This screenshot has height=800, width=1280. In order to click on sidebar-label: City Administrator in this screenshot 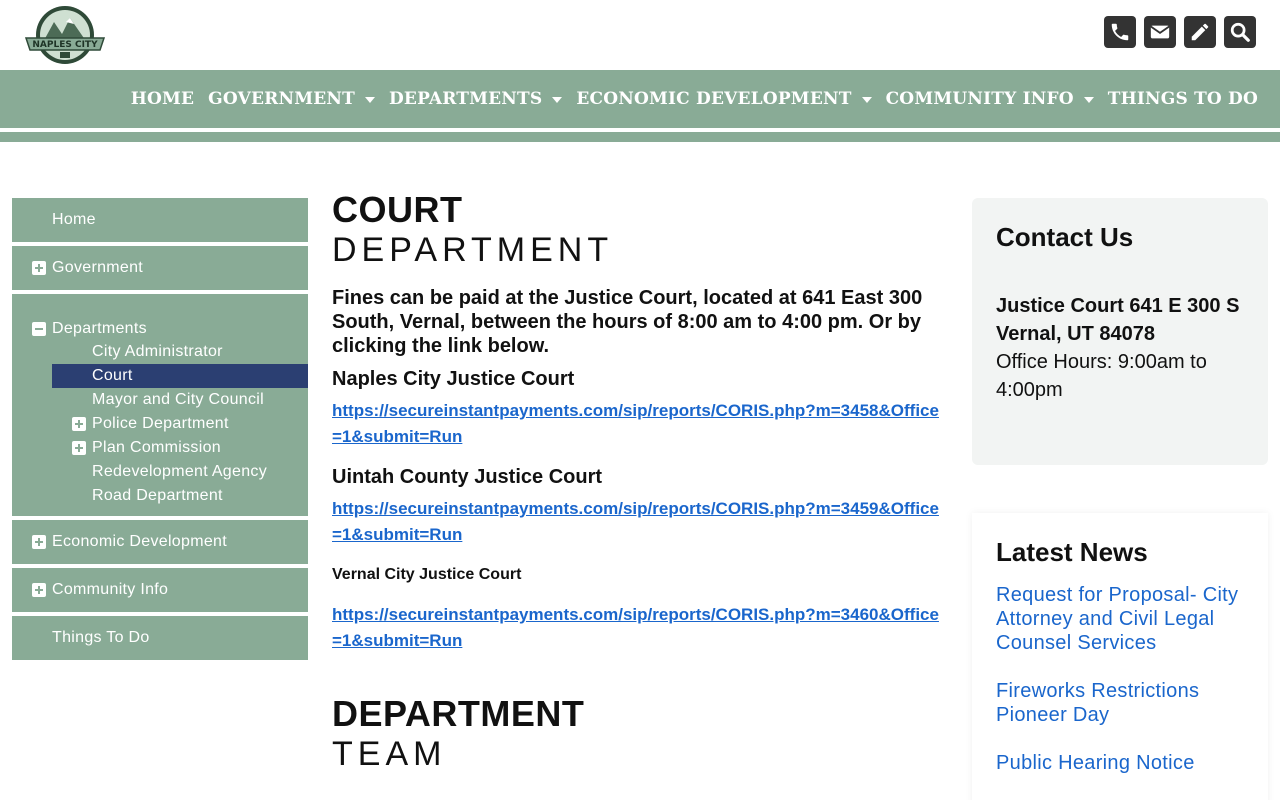, I will do `click(157, 351)`.